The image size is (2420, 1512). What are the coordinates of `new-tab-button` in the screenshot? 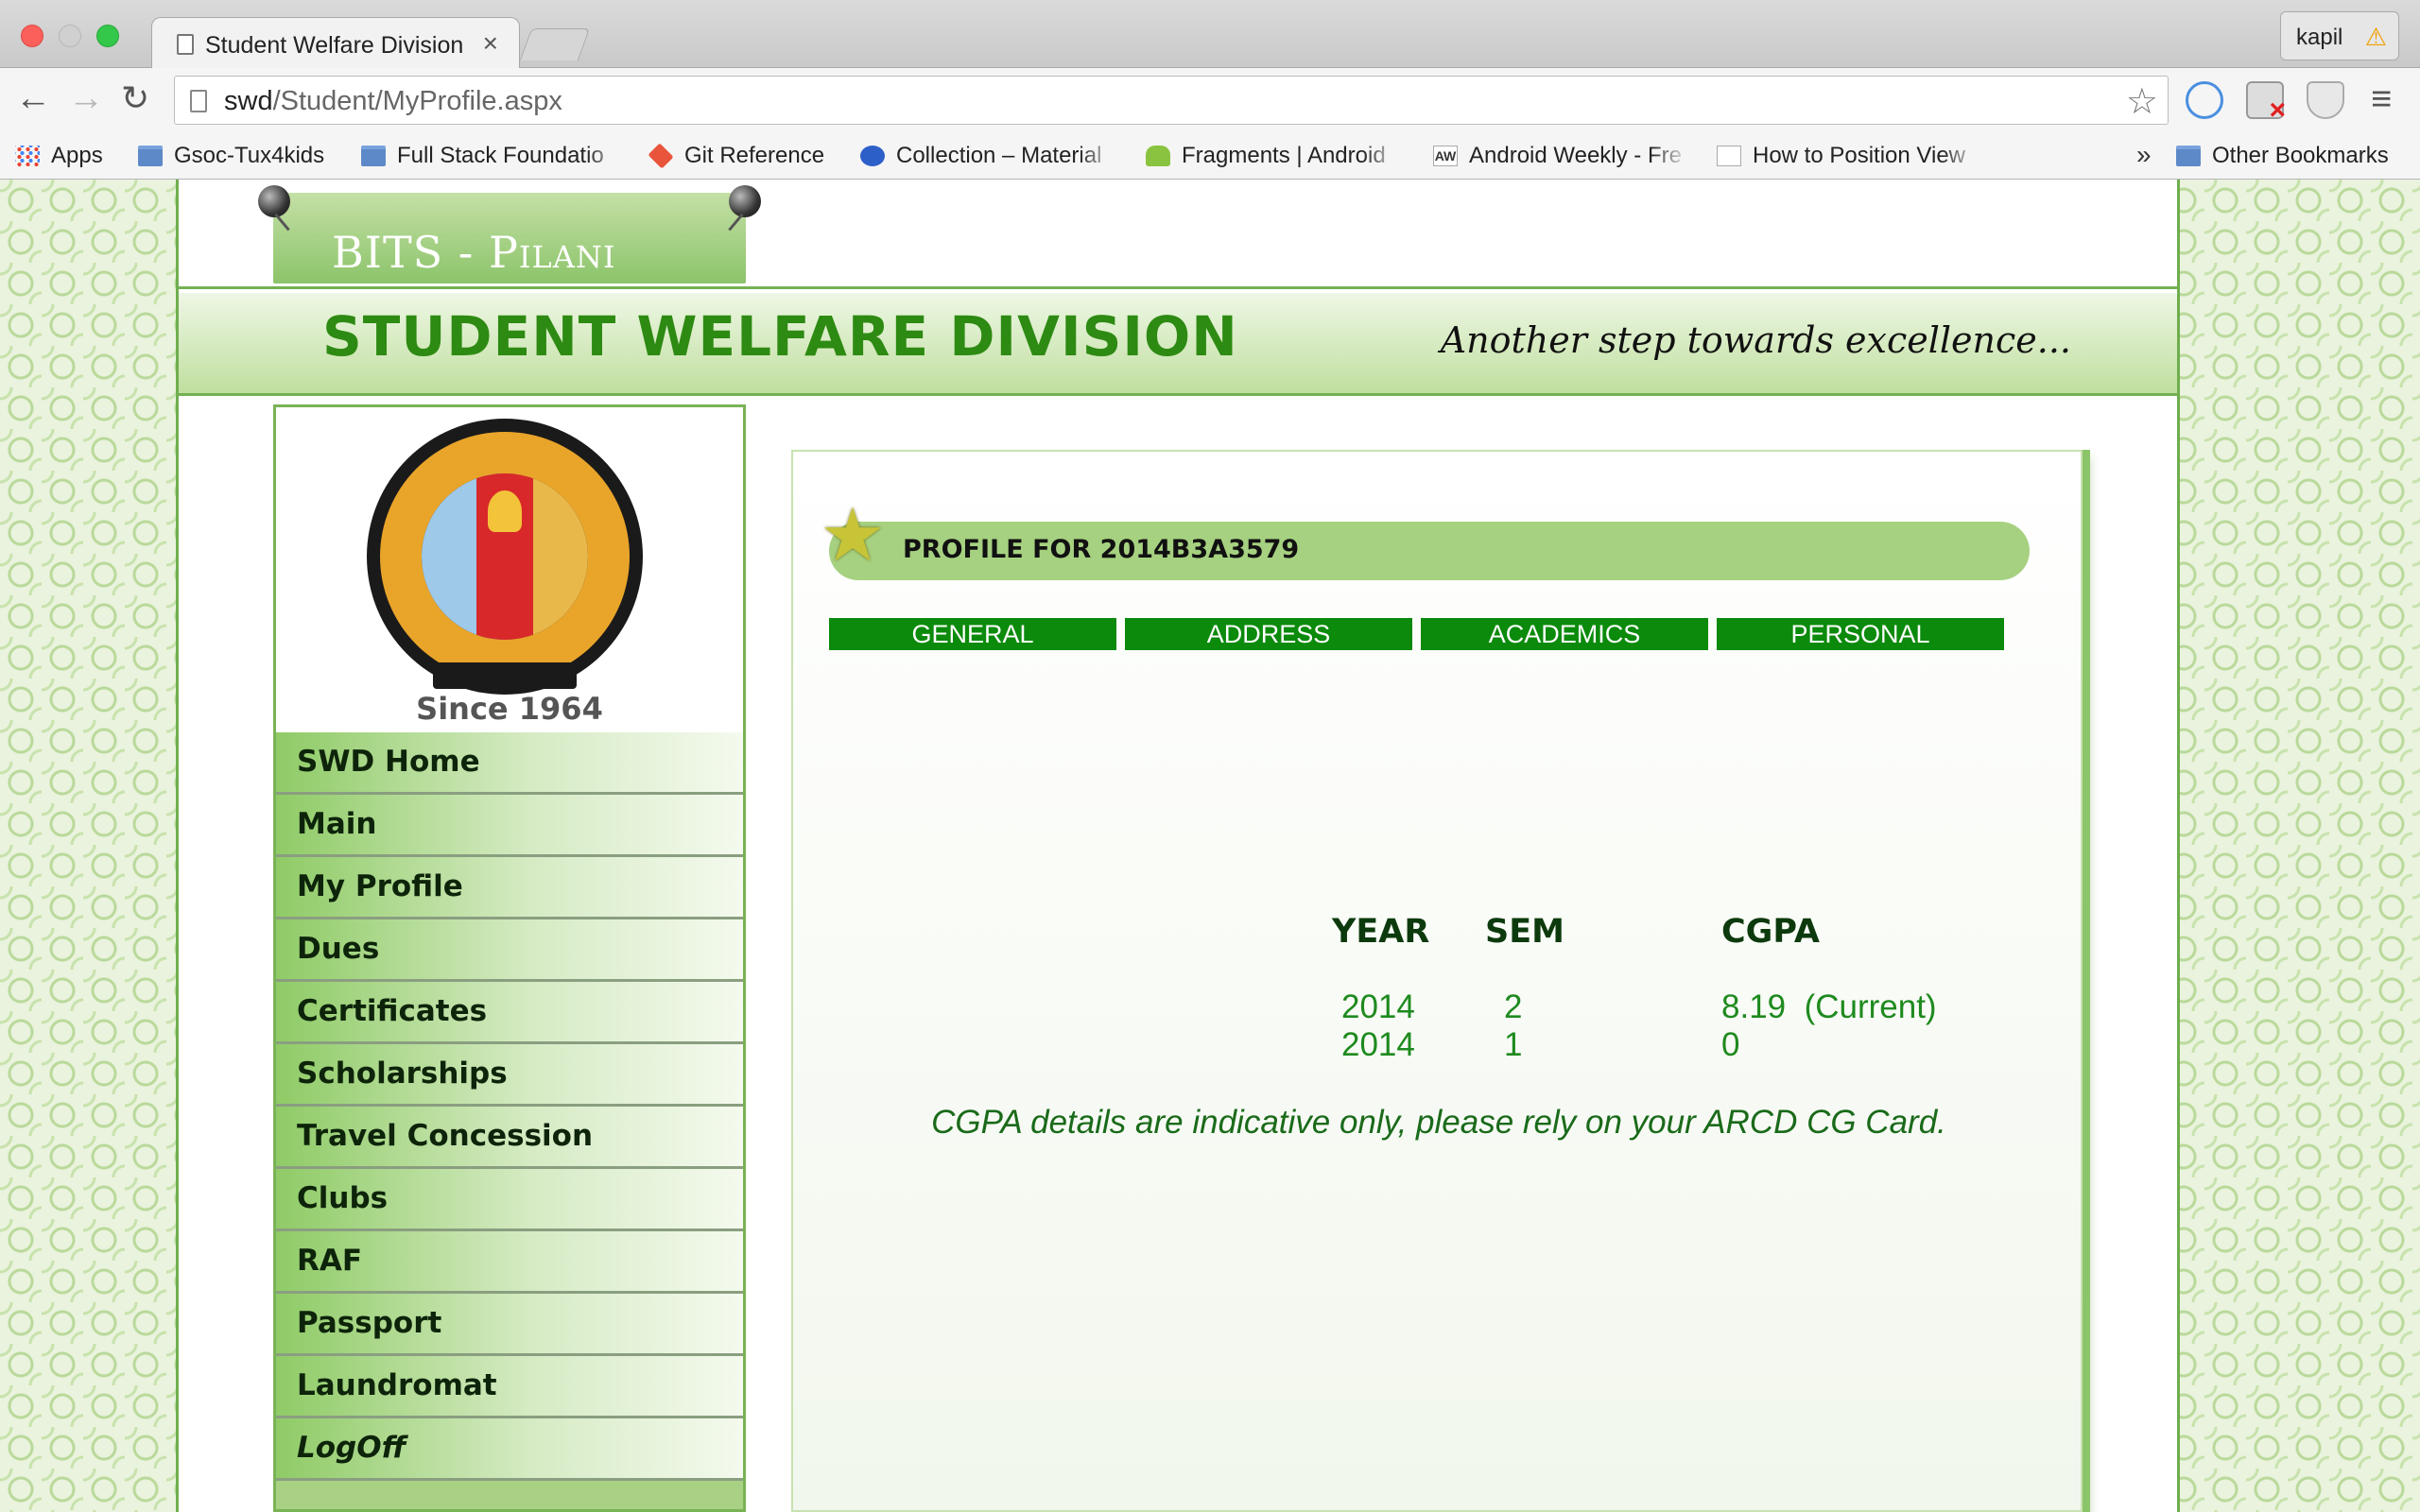 It's located at (555, 44).